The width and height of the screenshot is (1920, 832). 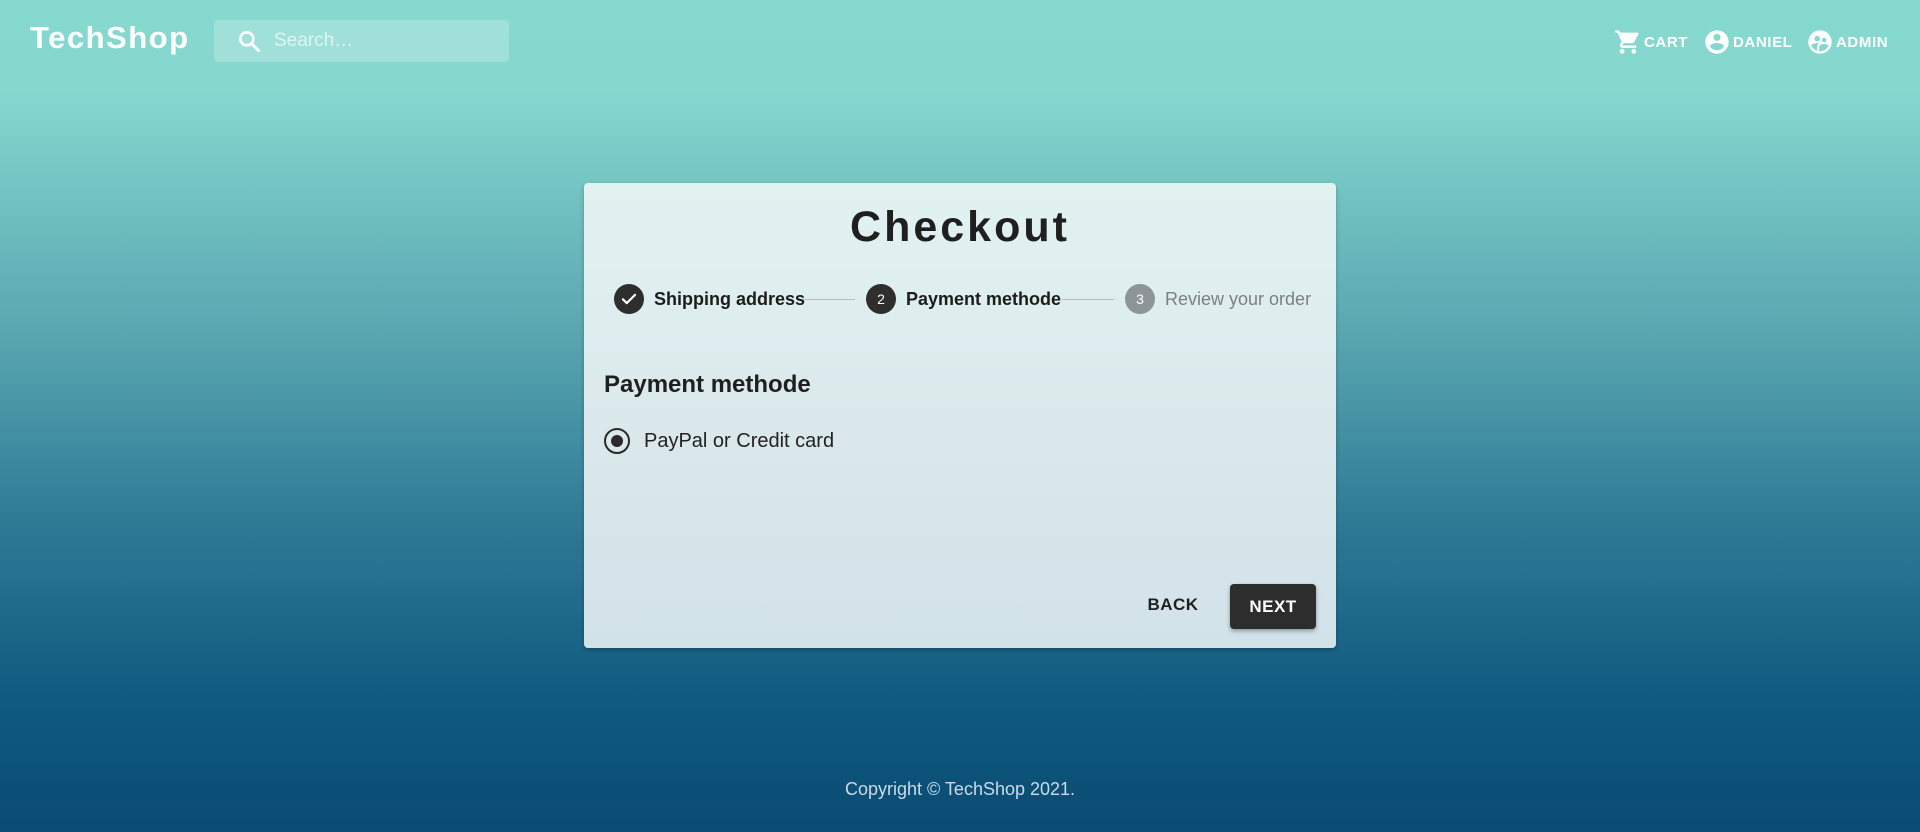 What do you see at coordinates (250, 42) in the screenshot?
I see `search-icon` at bounding box center [250, 42].